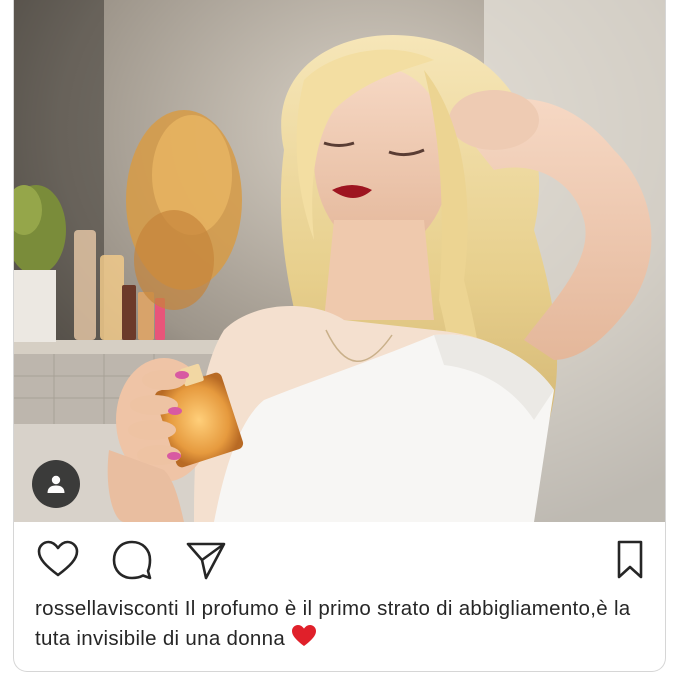  I want to click on comment-button, so click(132, 560).